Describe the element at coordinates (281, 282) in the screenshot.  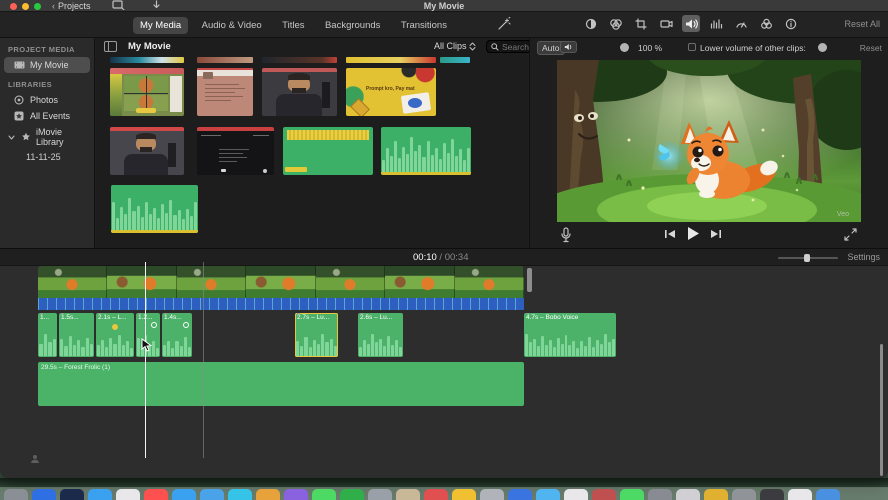
I see `video-clip-filmstrip` at that location.